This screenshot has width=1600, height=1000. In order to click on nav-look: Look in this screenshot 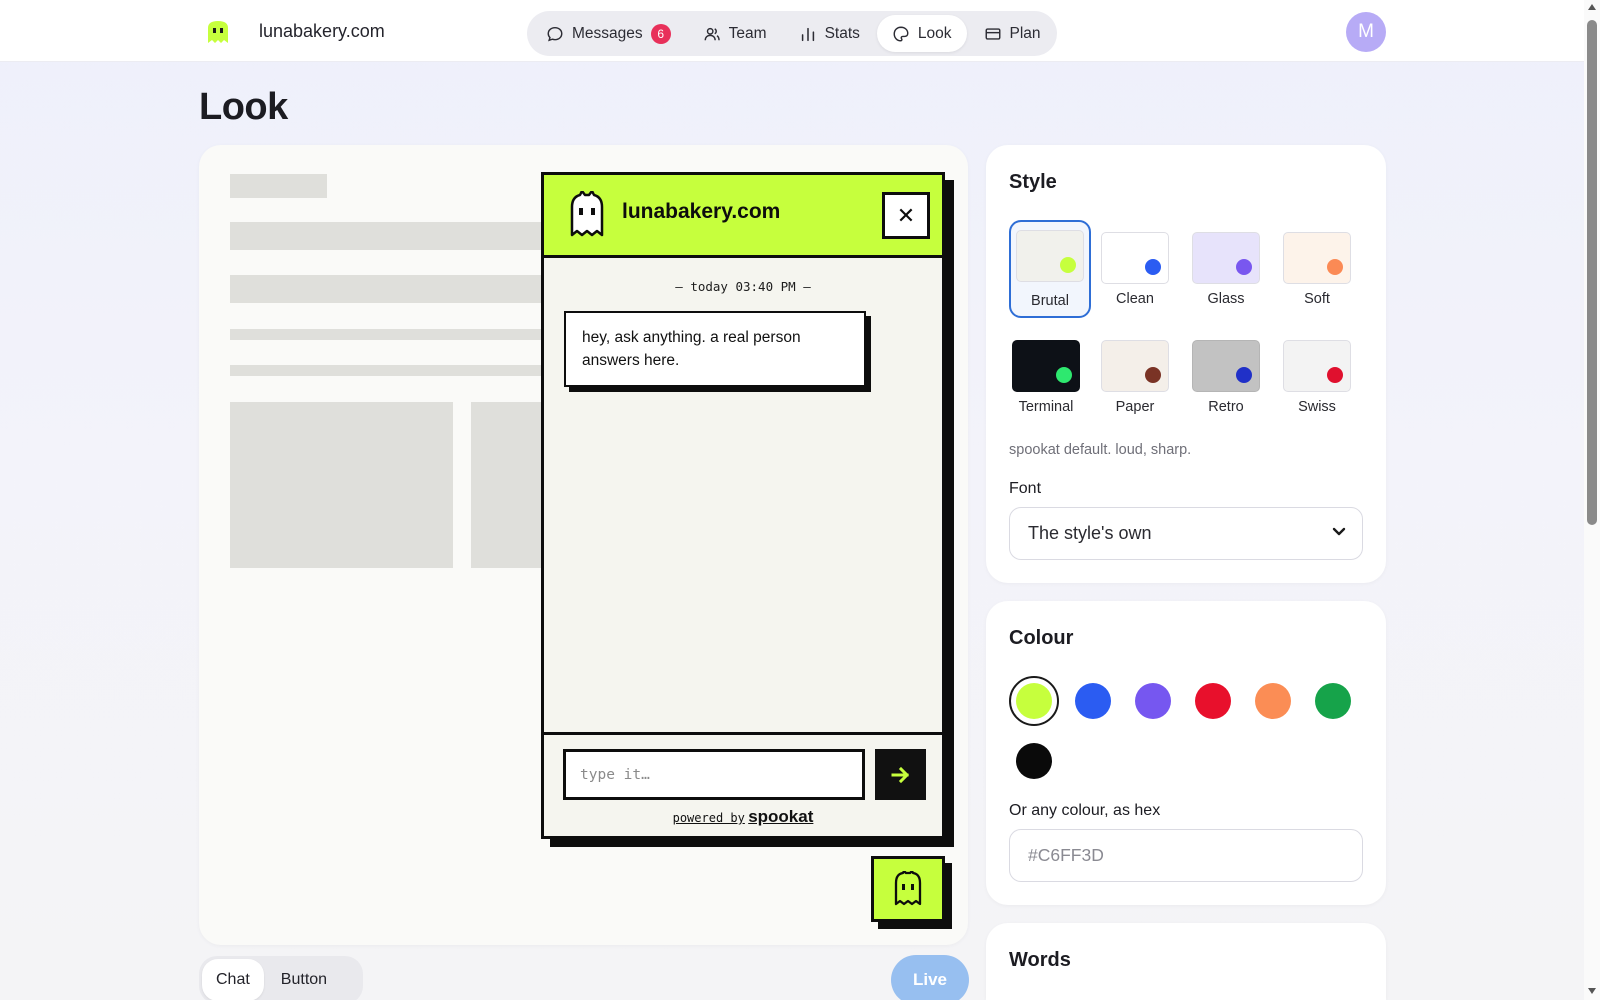, I will do `click(921, 33)`.